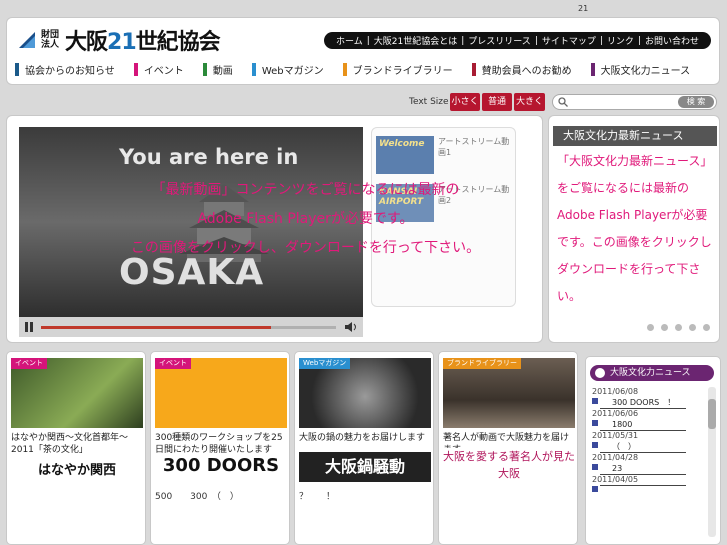 The height and width of the screenshot is (545, 727). Describe the element at coordinates (640, 69) in the screenshot. I see `category-culture-news: 大阪文化力ニュース` at that location.